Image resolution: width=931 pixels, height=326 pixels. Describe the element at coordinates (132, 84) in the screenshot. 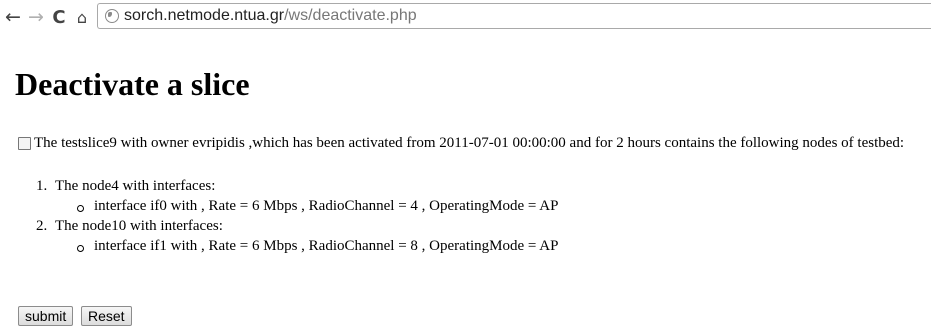

I see `page-title: Deactivate a slice` at that location.